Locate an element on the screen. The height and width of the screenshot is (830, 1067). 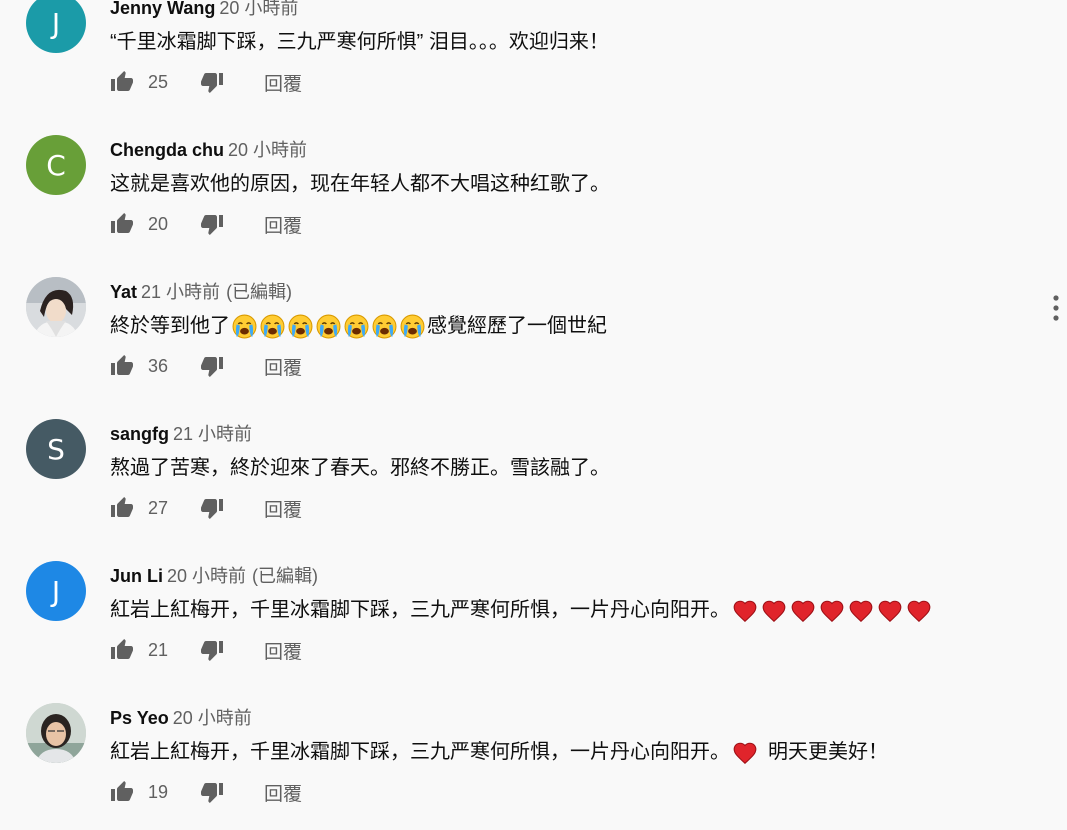
author-name: sangfg is located at coordinates (139, 434).